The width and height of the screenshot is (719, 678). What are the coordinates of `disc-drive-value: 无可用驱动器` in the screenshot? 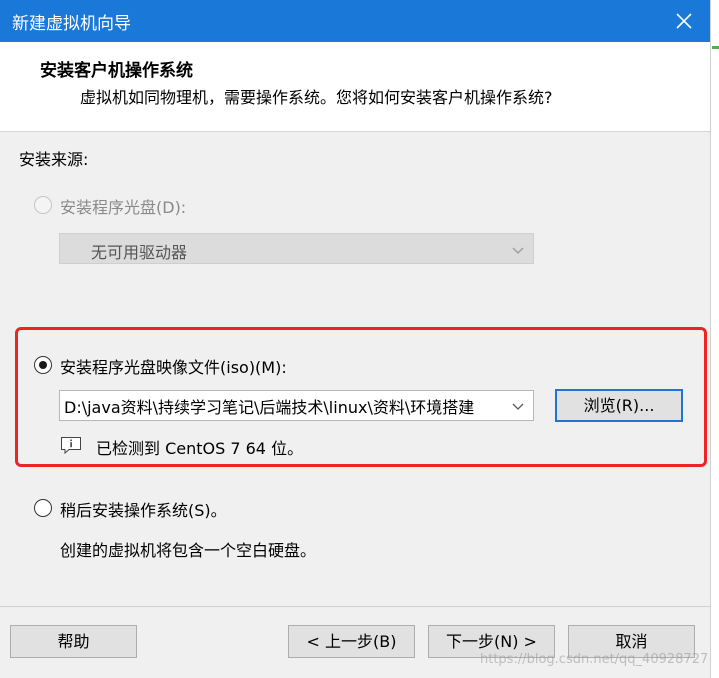 It's located at (139, 252).